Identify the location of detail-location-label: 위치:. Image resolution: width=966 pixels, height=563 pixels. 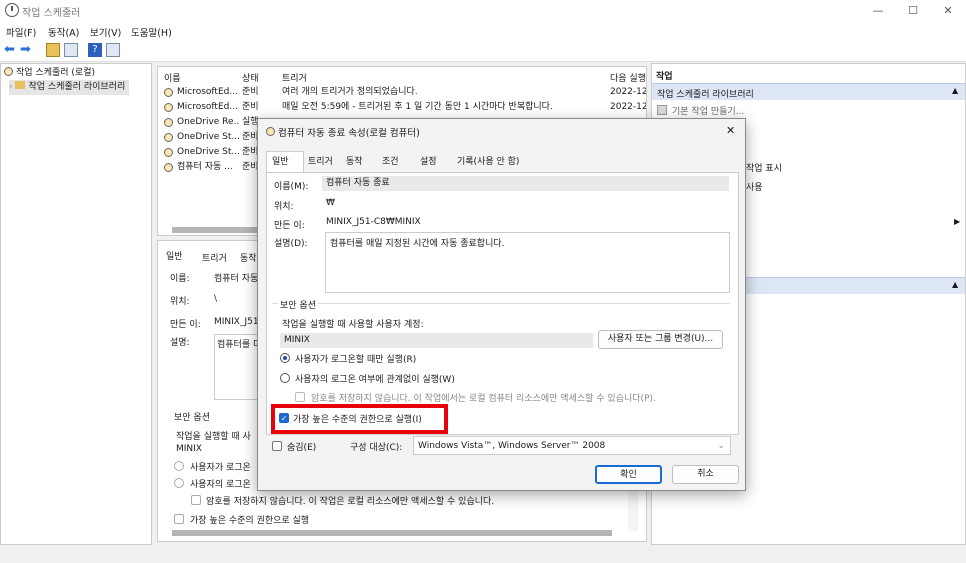
(180, 302).